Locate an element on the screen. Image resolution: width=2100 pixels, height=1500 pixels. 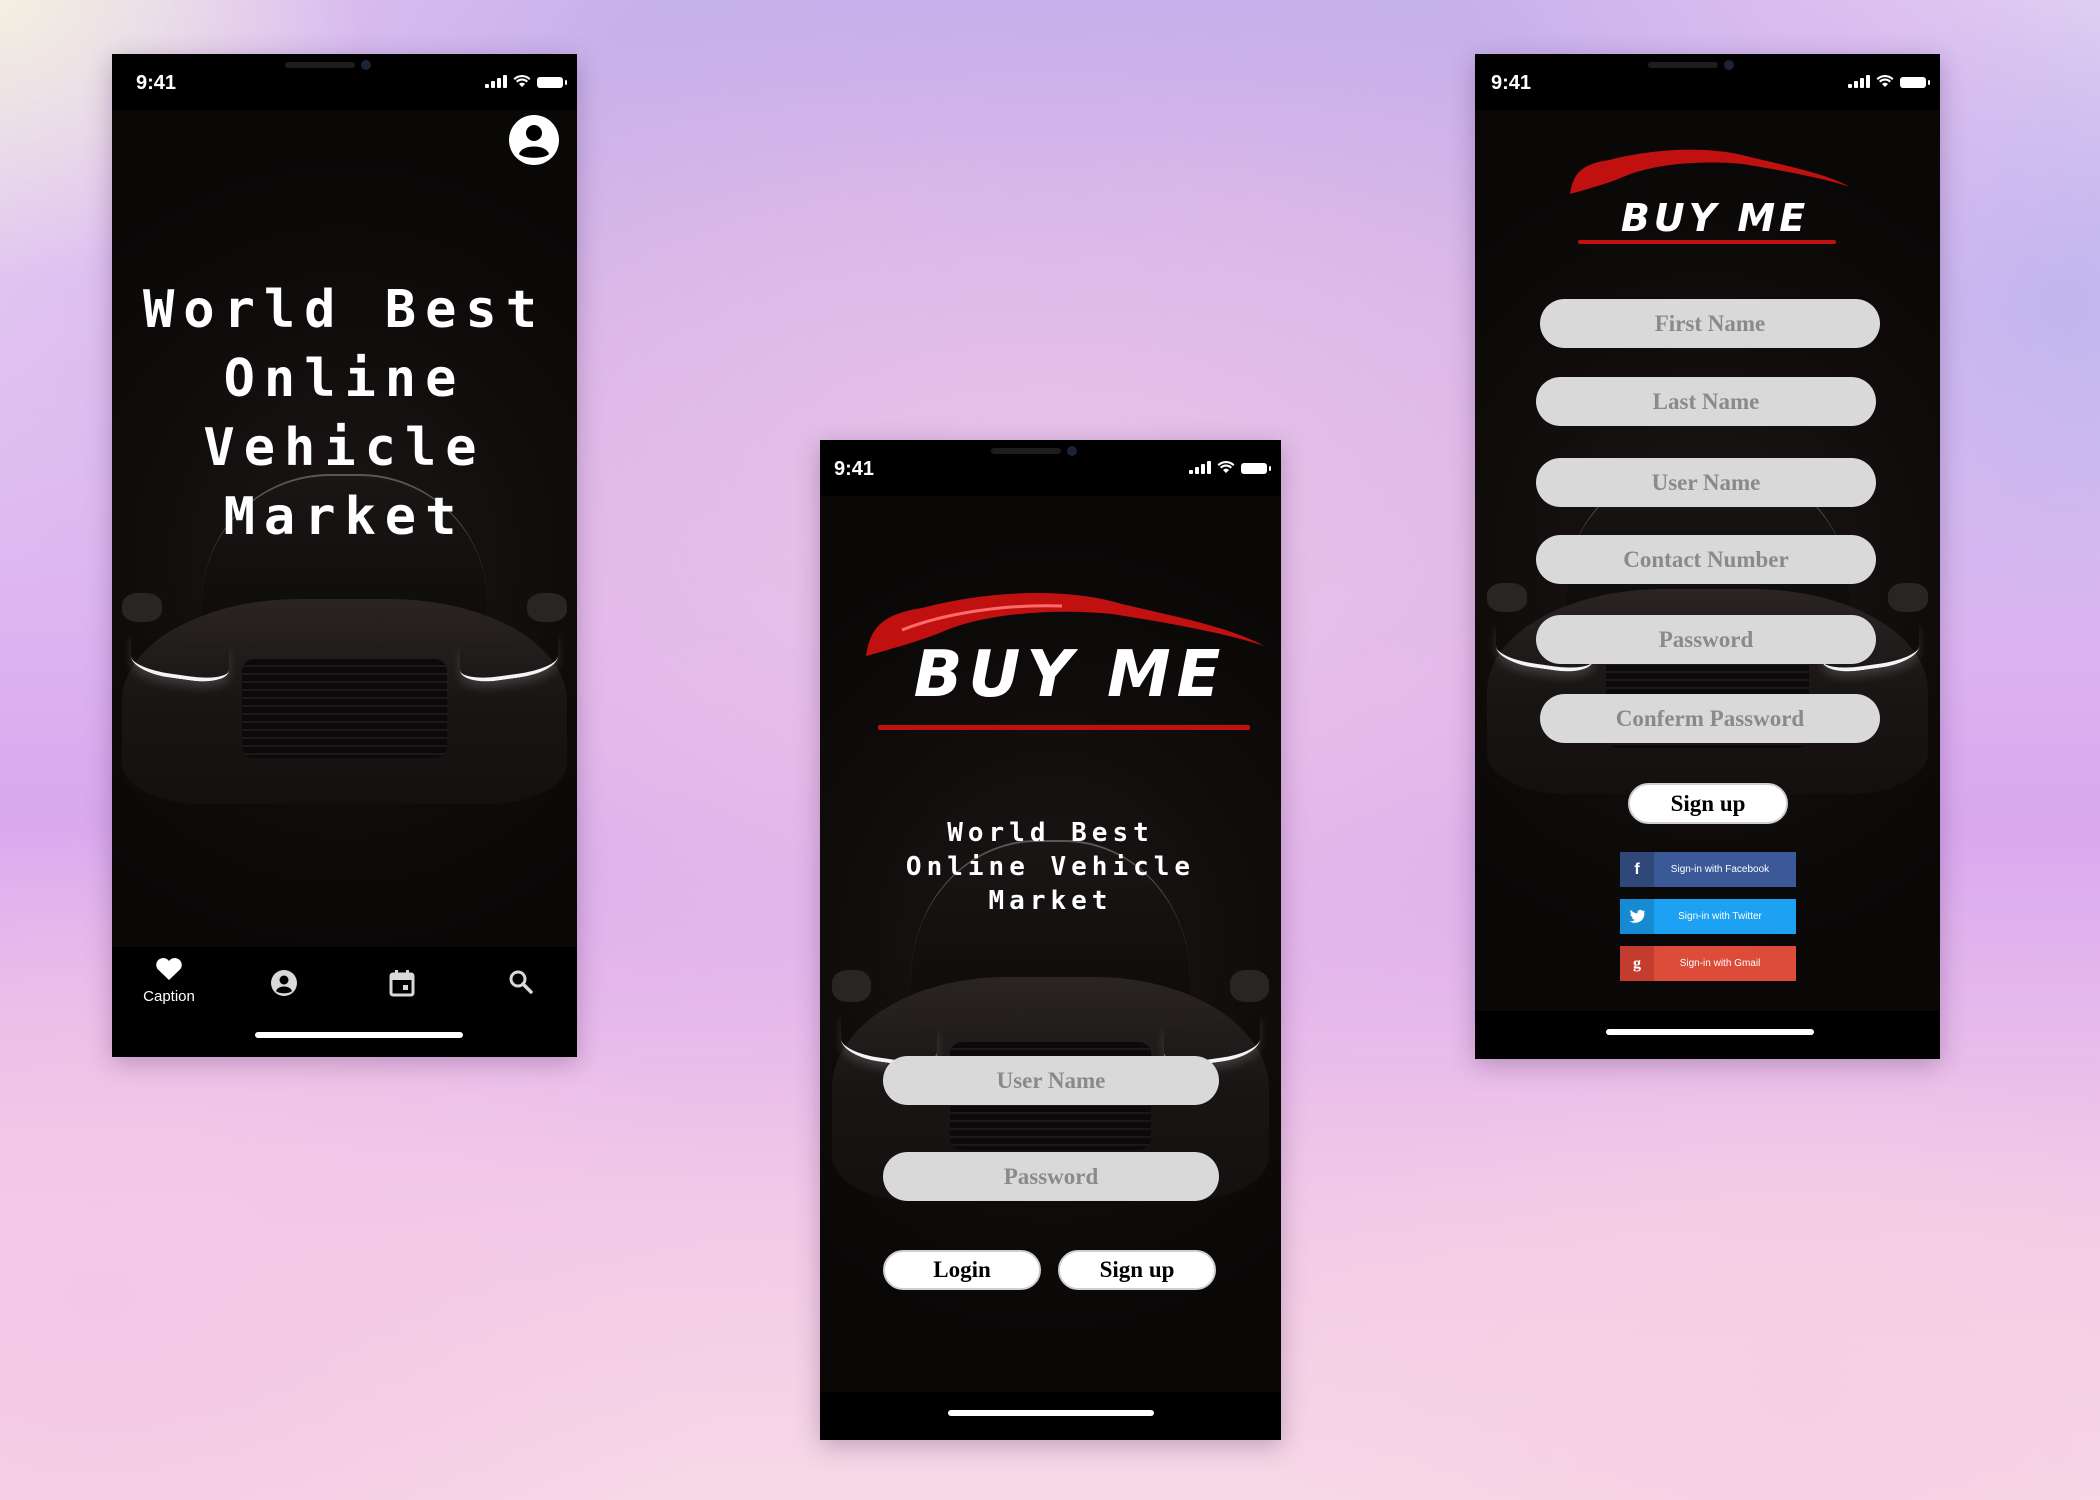
confirm-password-field: Conferm Password is located at coordinates (1710, 718).